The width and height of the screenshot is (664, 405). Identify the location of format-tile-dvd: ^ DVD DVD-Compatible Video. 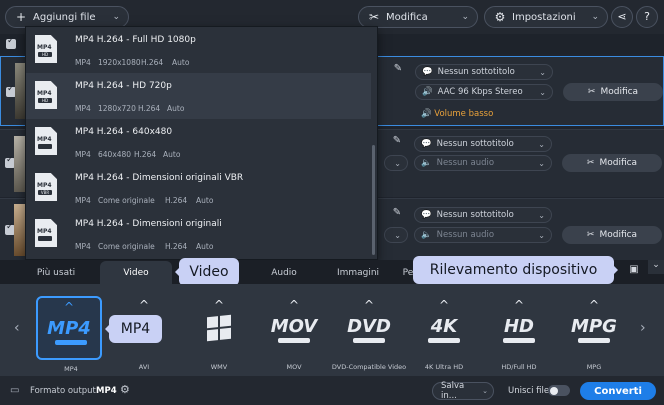
(369, 333).